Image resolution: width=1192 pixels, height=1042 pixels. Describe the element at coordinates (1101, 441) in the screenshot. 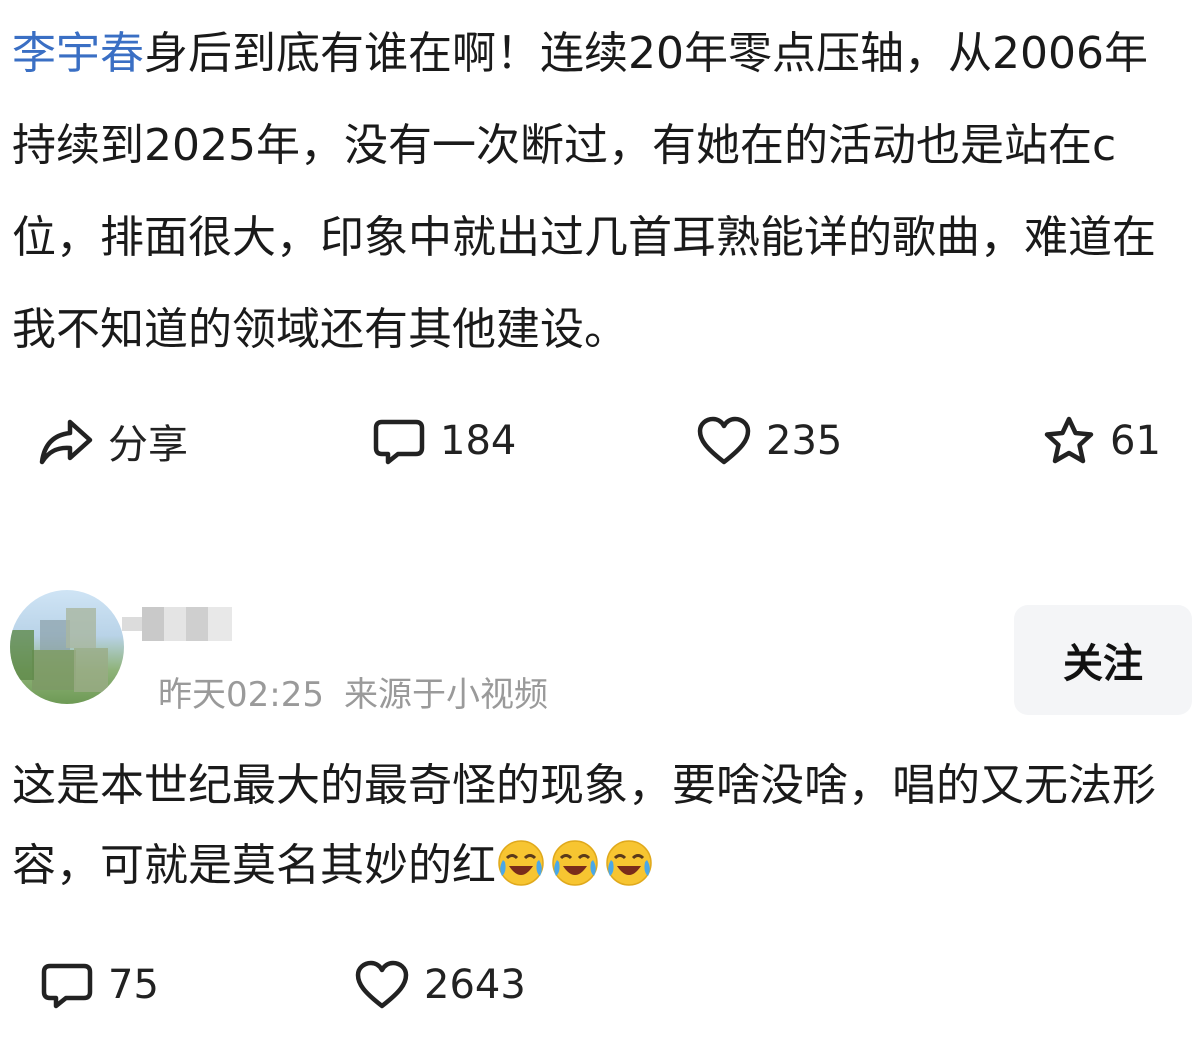

I see `favorite-button: 61` at that location.